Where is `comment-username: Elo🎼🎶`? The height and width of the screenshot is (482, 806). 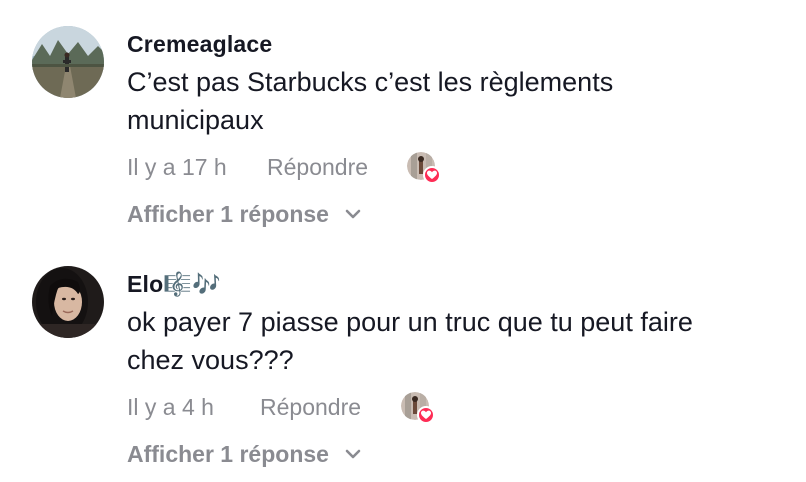 comment-username: Elo🎼🎶 is located at coordinates (174, 284).